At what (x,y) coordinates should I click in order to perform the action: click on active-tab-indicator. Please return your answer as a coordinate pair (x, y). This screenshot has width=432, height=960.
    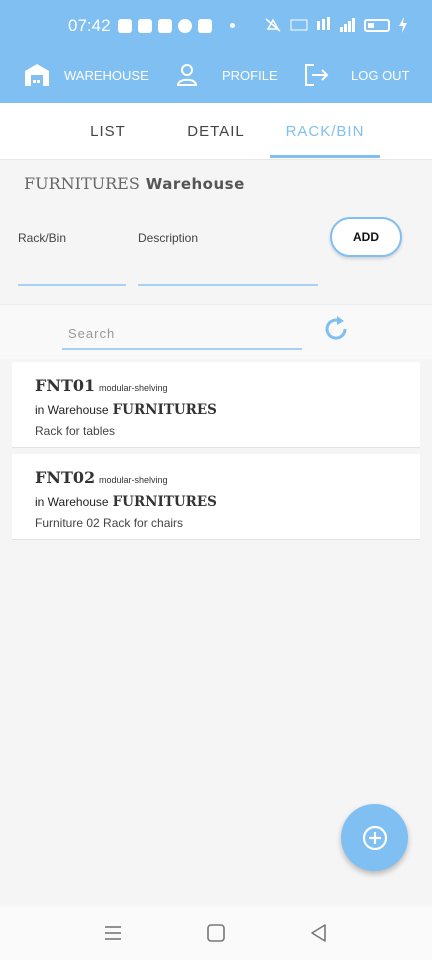
    Looking at the image, I should click on (325, 156).